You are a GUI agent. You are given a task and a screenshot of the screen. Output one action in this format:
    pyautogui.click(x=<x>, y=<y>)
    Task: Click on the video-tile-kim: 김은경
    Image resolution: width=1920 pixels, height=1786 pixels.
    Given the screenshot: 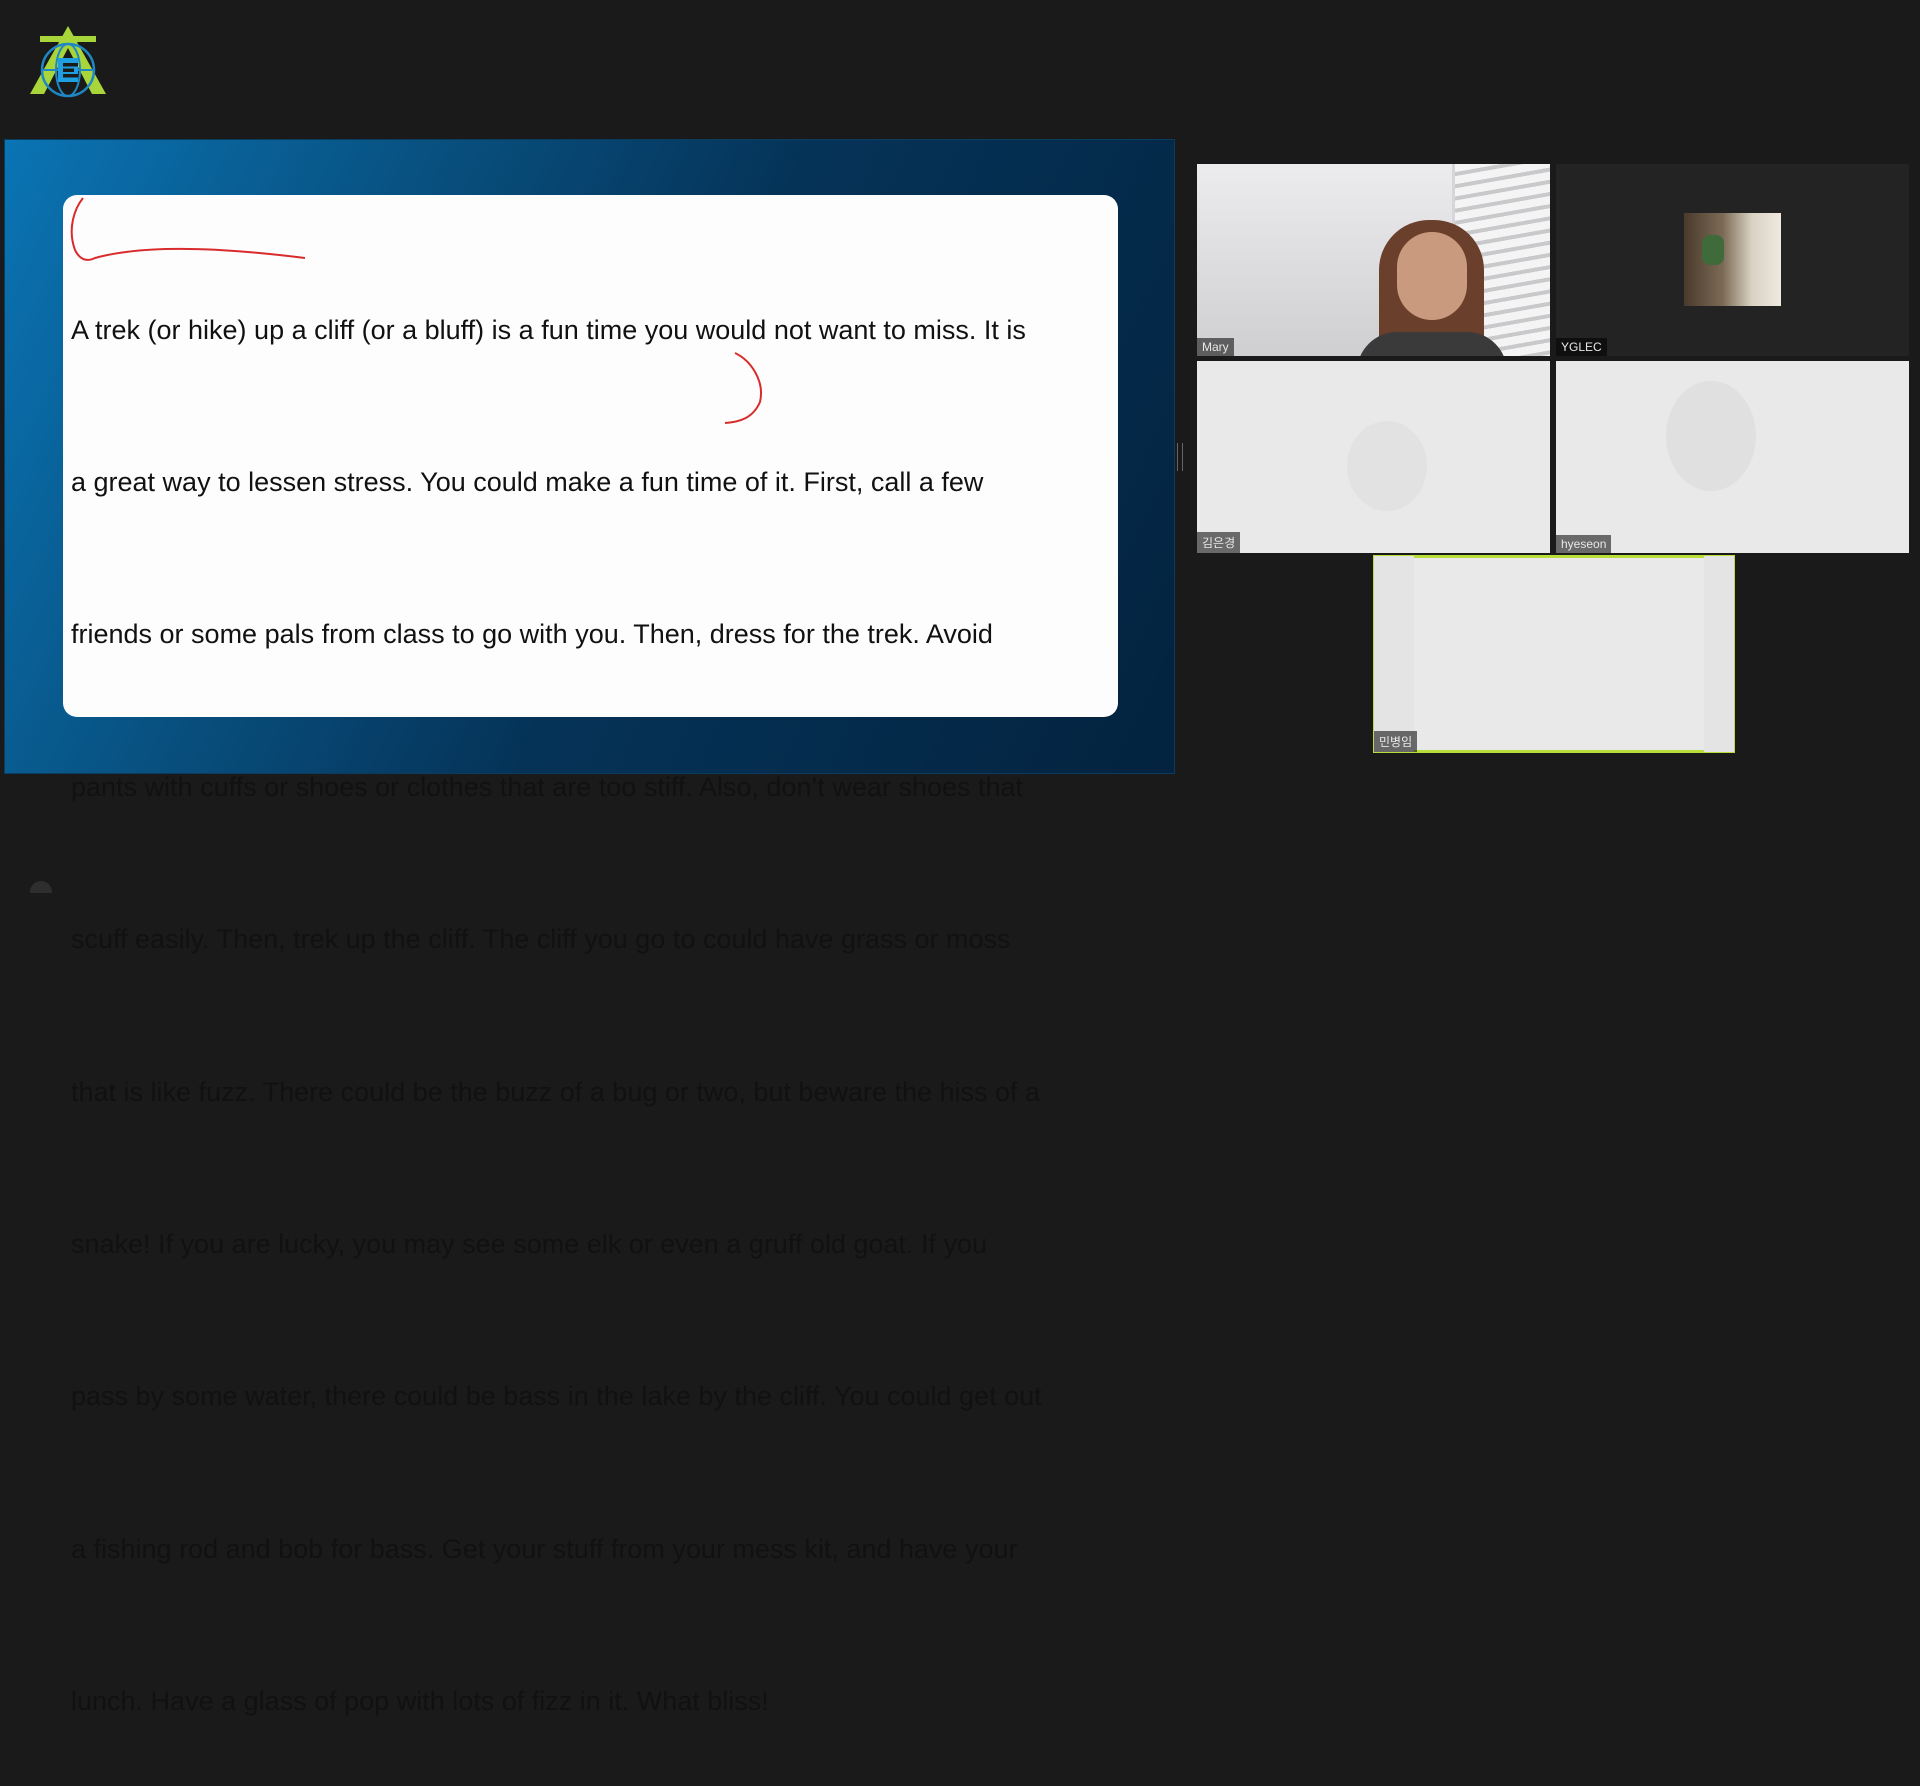 What is the action you would take?
    pyautogui.click(x=1373, y=457)
    